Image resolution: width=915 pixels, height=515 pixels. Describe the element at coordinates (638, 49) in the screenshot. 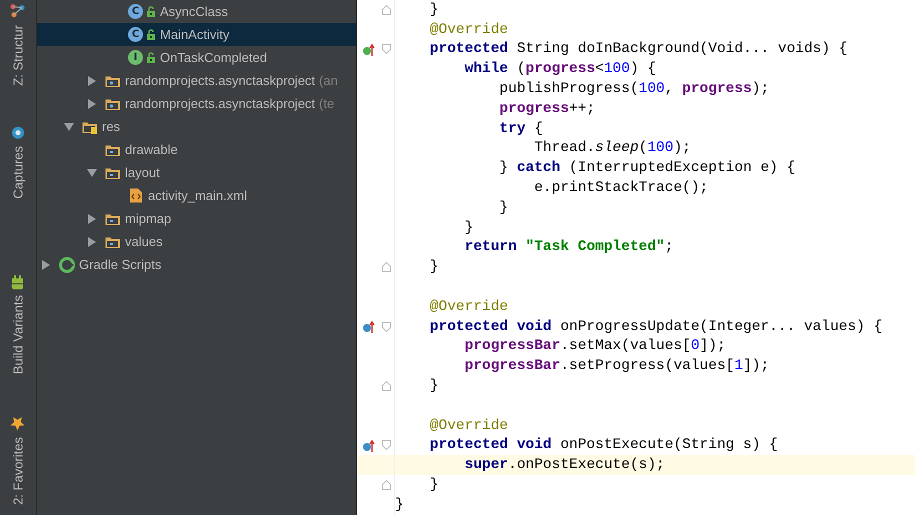

I see `code-line: protected String doInBackground(Void... voids) {` at that location.